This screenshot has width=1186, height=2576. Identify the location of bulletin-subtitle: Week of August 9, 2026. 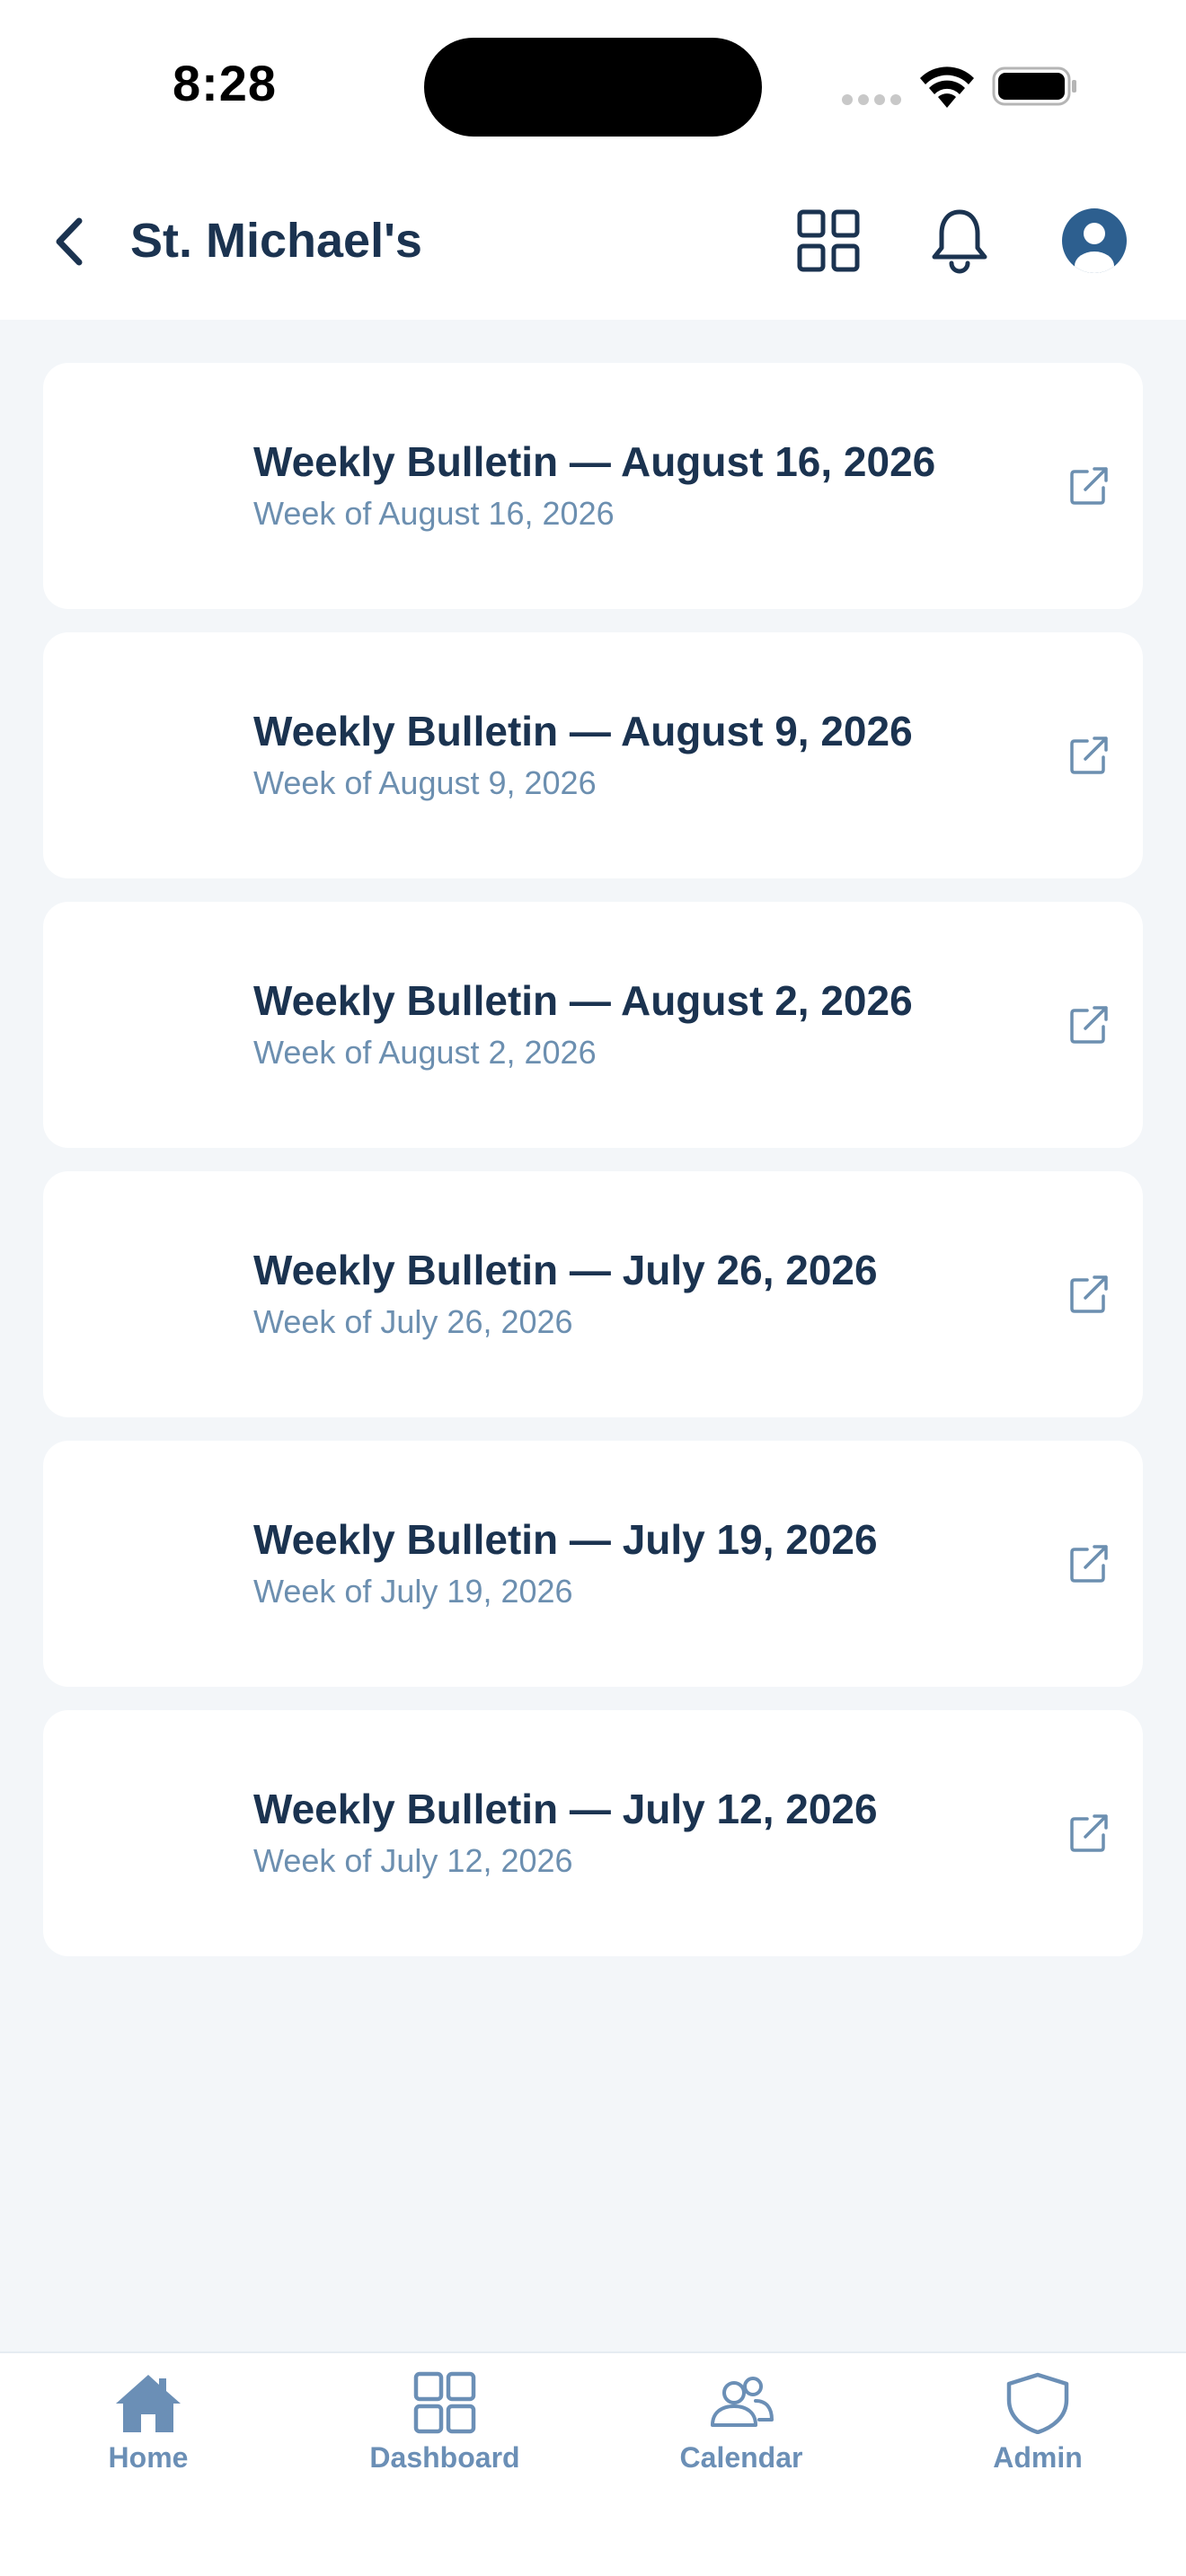
(425, 782).